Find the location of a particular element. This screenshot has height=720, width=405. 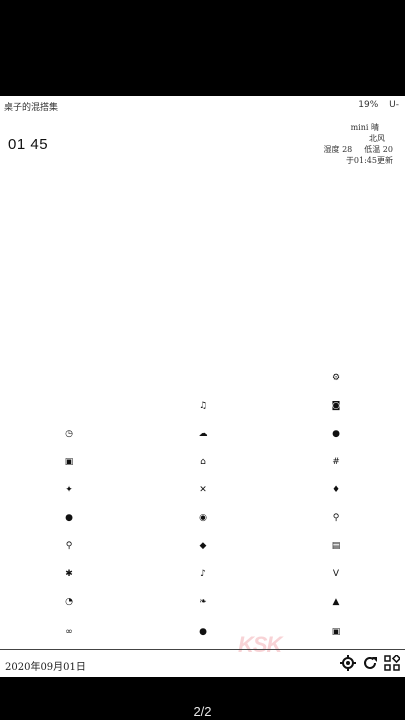

footer-actions is located at coordinates (370, 663).